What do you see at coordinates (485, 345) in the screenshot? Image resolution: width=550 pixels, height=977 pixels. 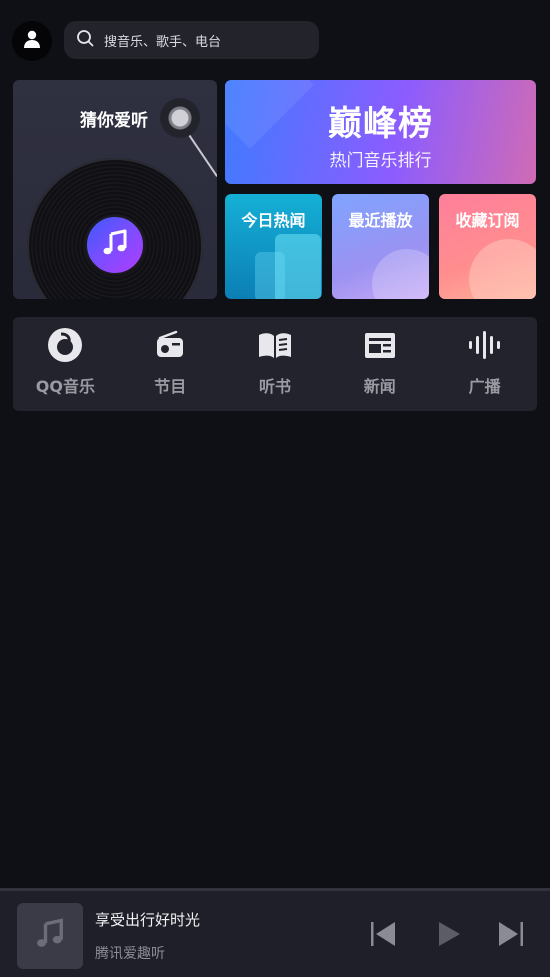 I see `sound-wave-icon` at bounding box center [485, 345].